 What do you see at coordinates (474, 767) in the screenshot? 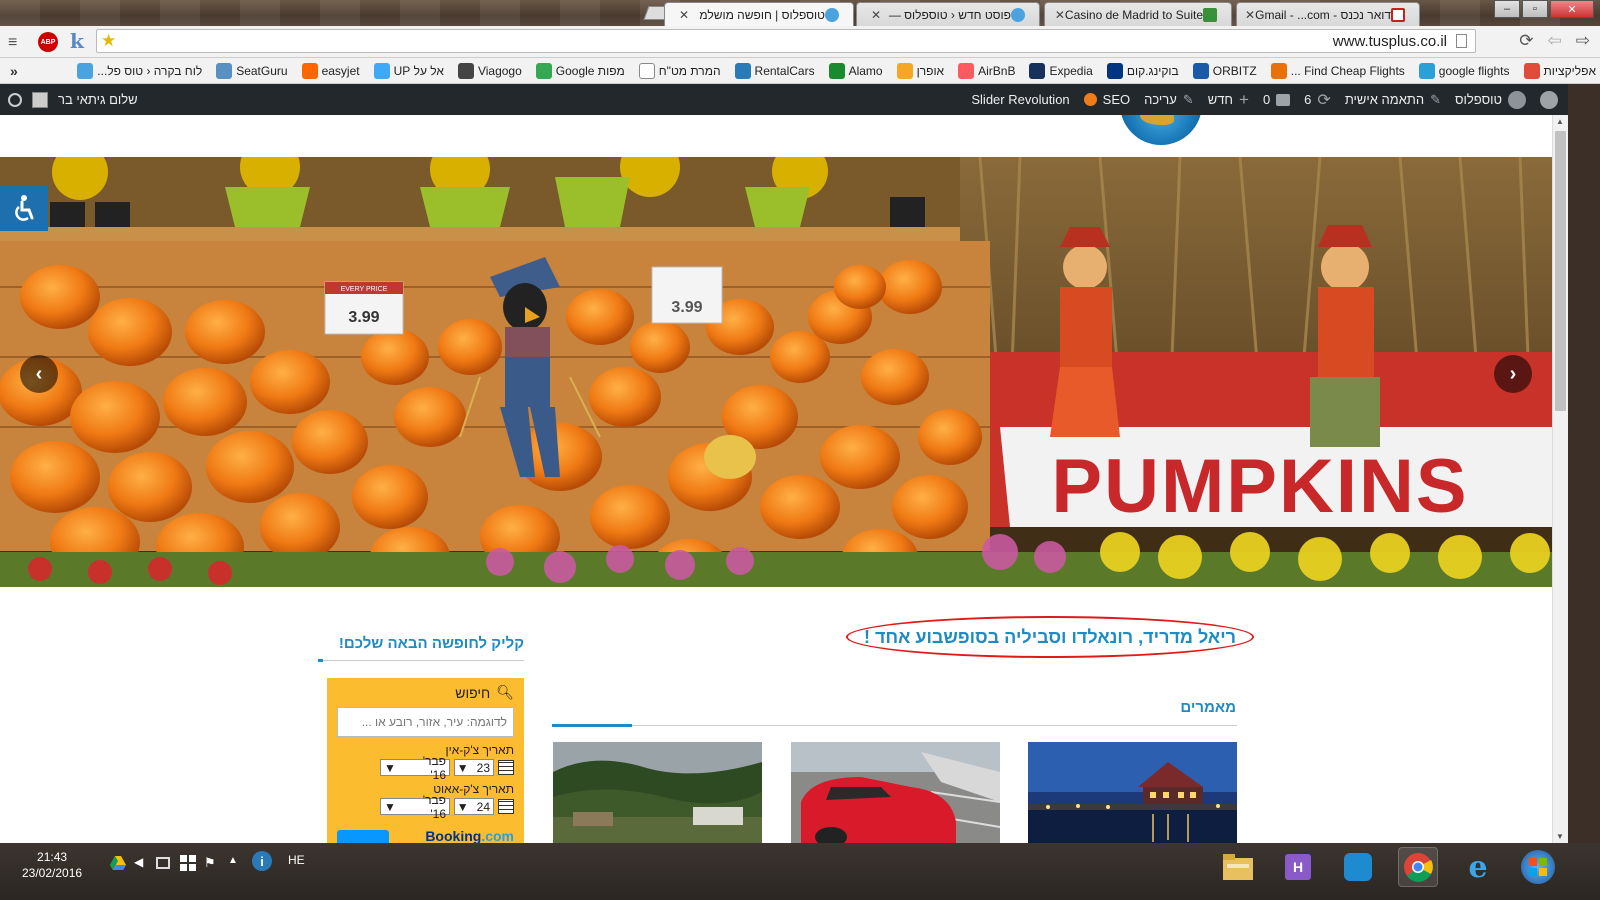
I see `checkin-day-select: 23 ▼` at bounding box center [474, 767].